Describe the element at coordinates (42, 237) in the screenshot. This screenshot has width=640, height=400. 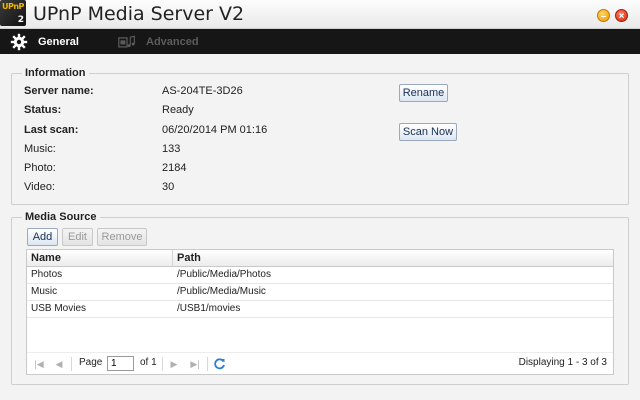
I see `add-button: Add` at that location.